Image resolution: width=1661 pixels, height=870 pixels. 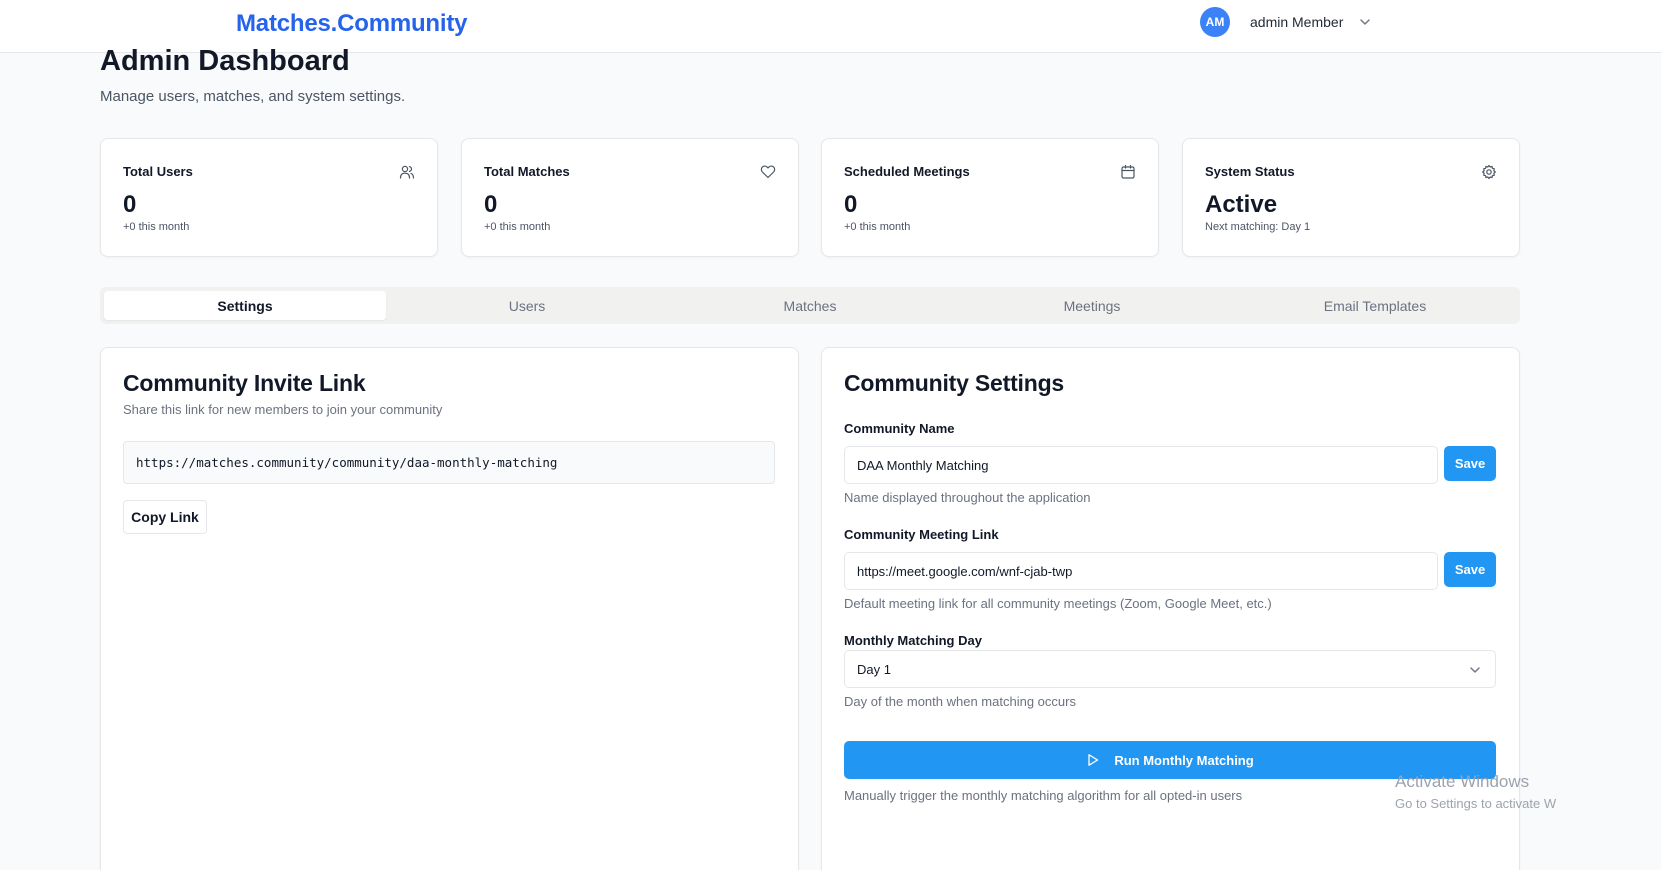 I want to click on stat-card-total-users: Total Users 0 +0 this month, so click(x=269, y=197).